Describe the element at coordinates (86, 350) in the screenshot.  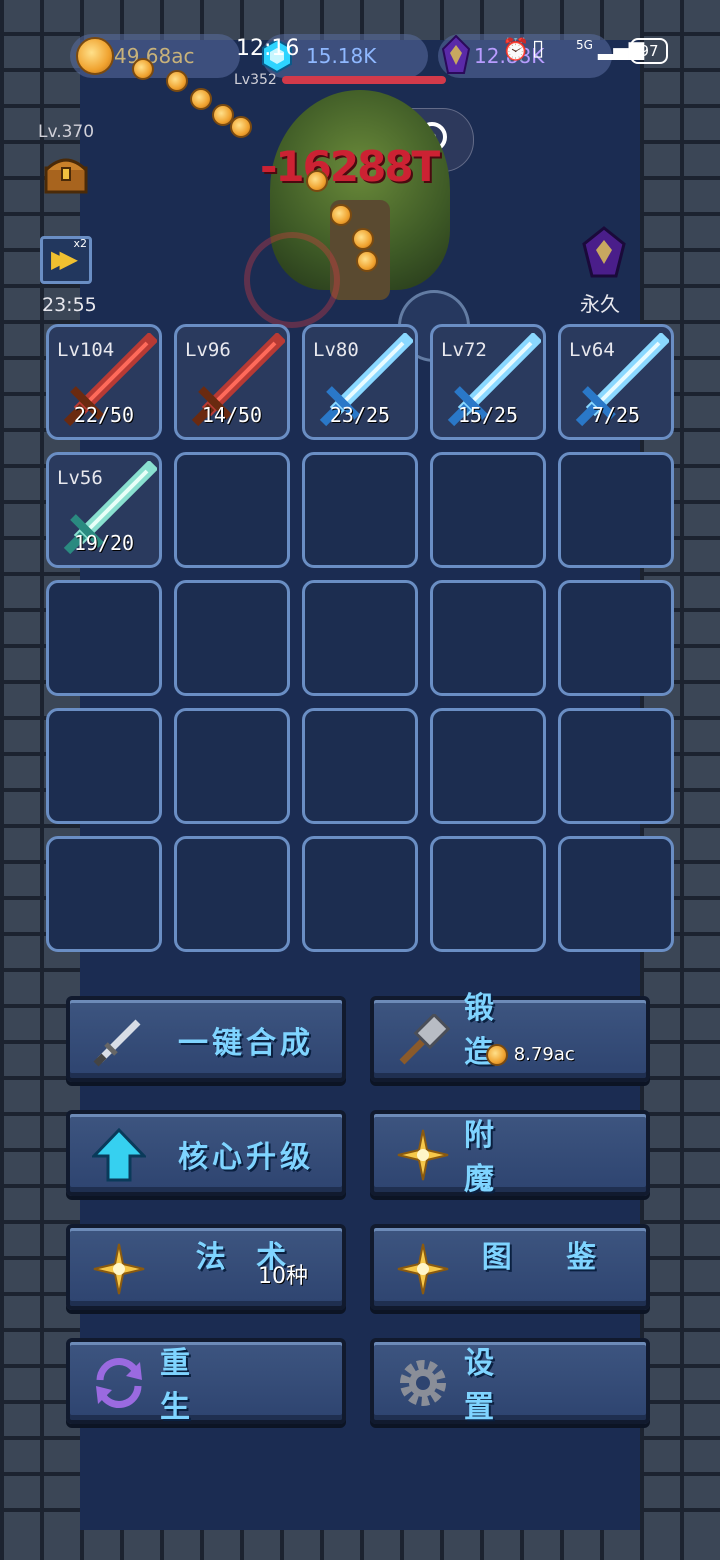
I see `weapon-level: Lv104` at that location.